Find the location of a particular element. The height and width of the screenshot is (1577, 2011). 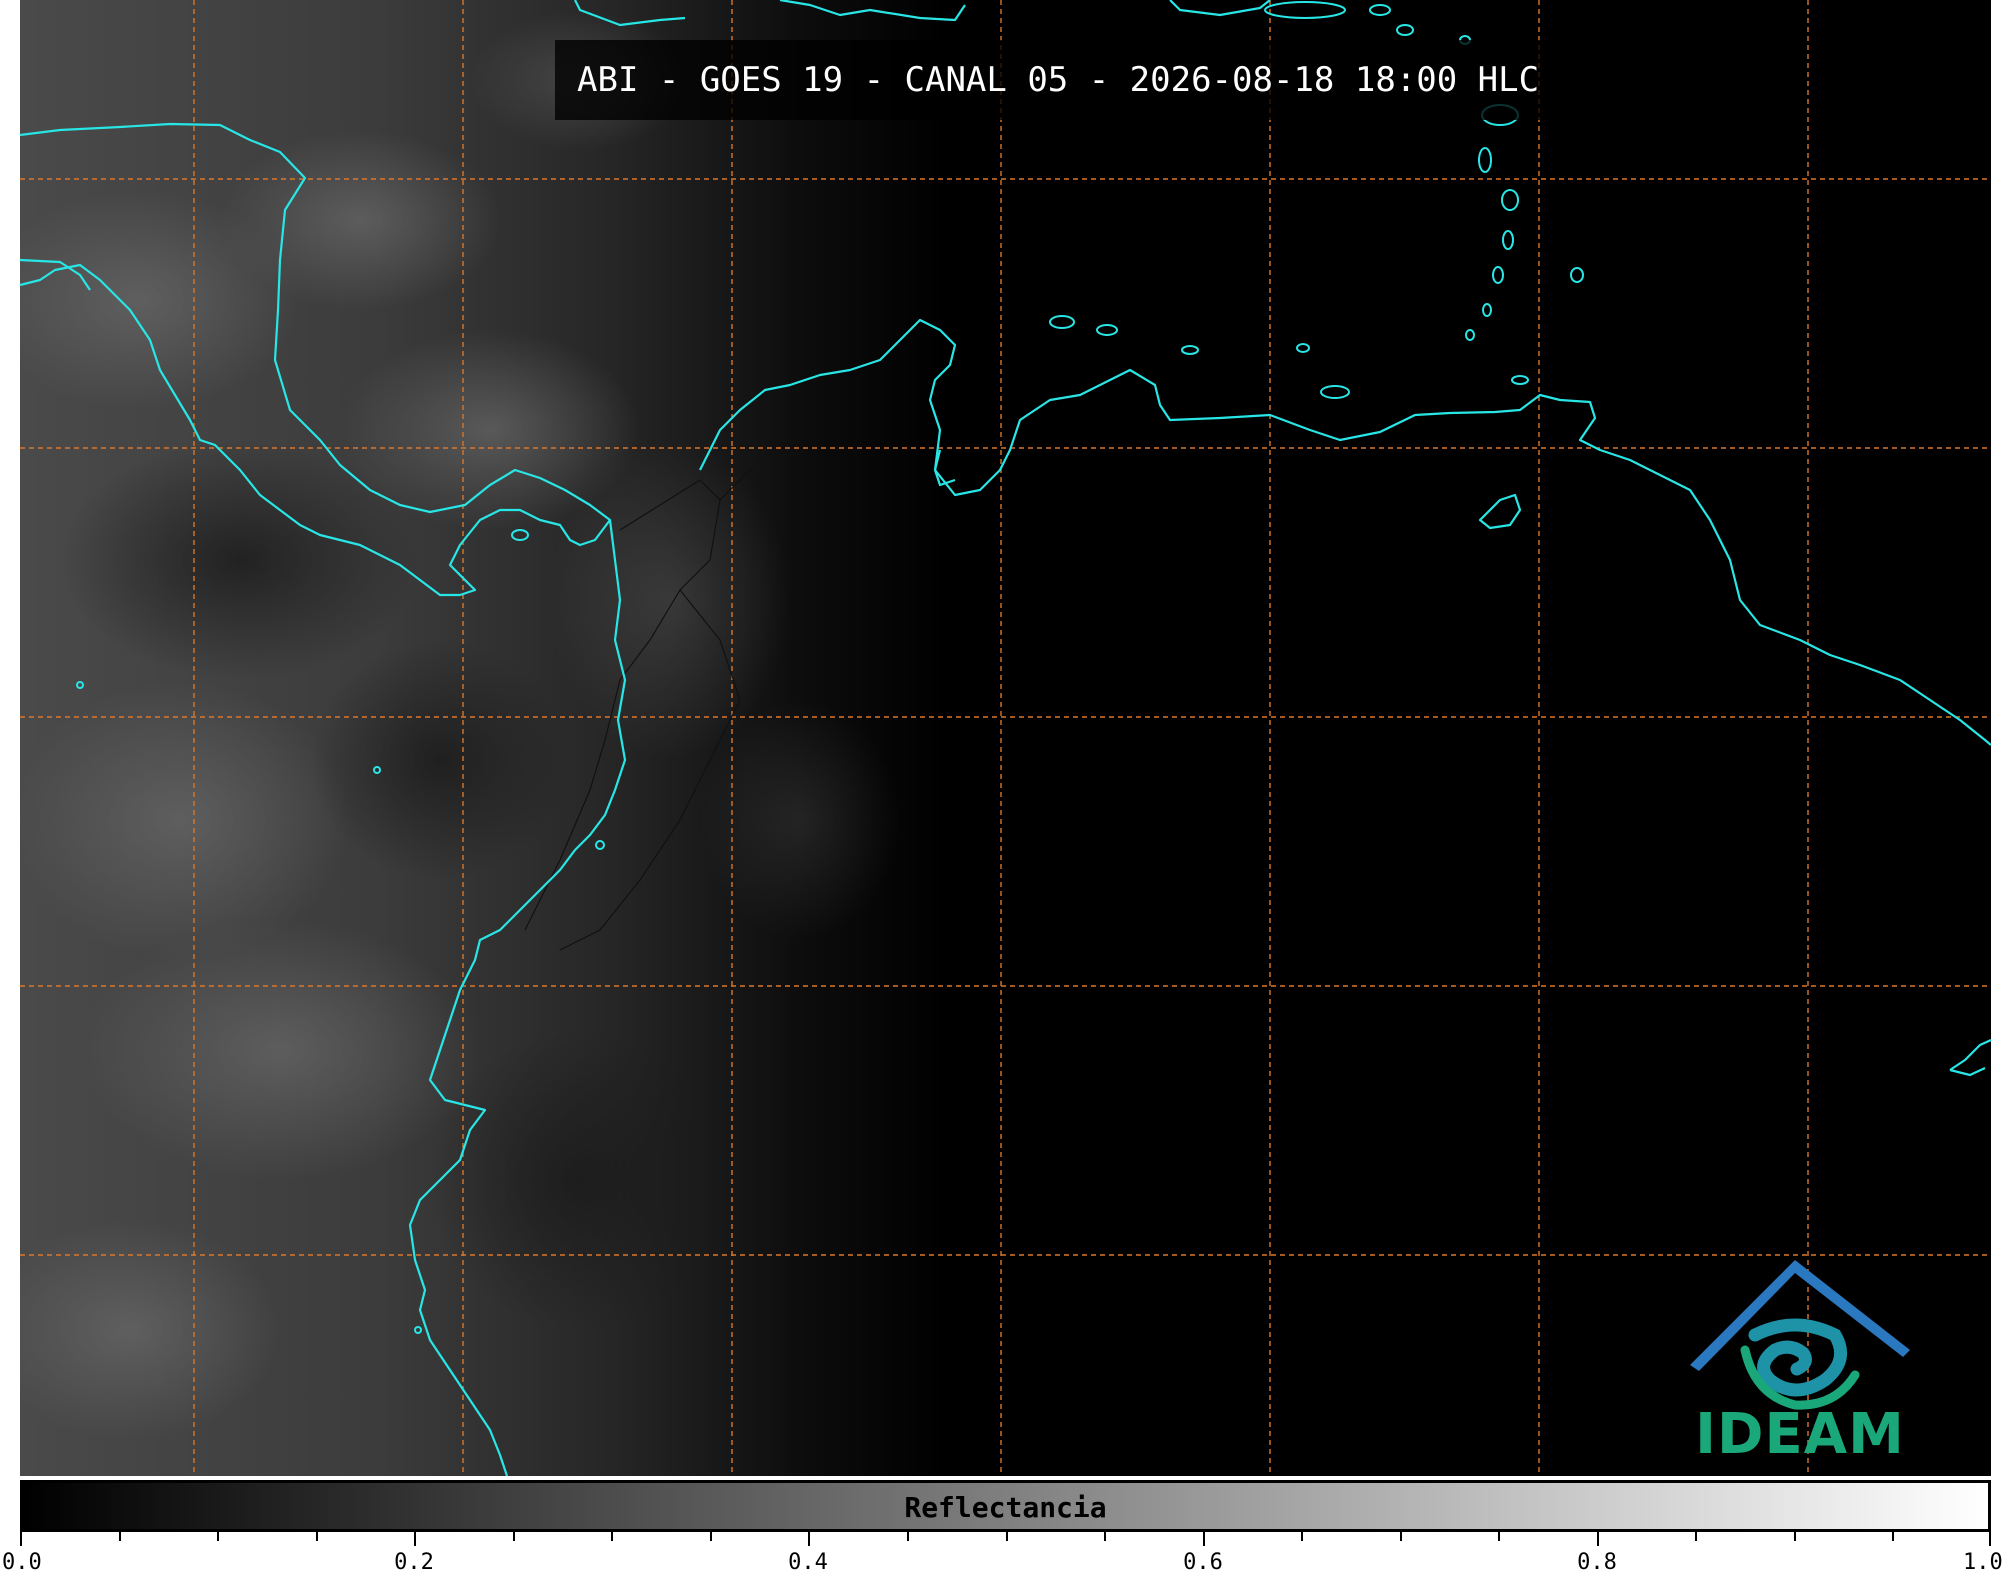

ideam-emblem-icon is located at coordinates (1800, 1335).